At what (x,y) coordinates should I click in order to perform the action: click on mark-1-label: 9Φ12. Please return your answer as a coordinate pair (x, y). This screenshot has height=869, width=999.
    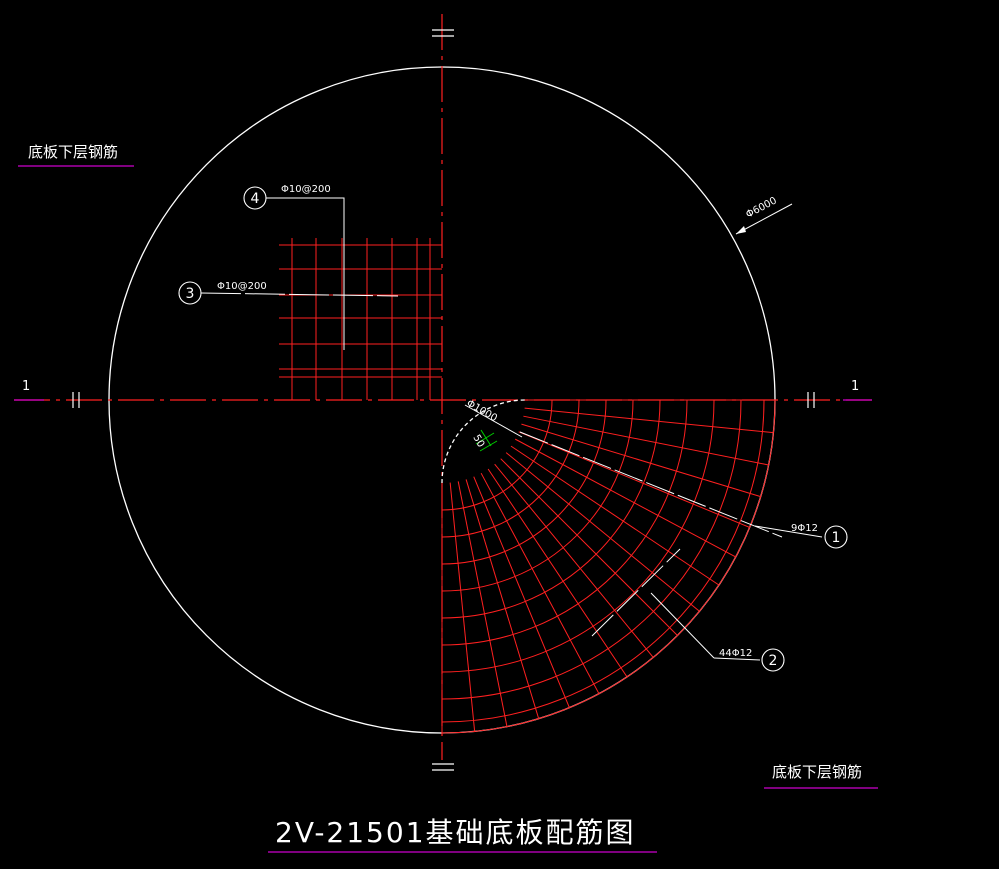
    Looking at the image, I should click on (804, 528).